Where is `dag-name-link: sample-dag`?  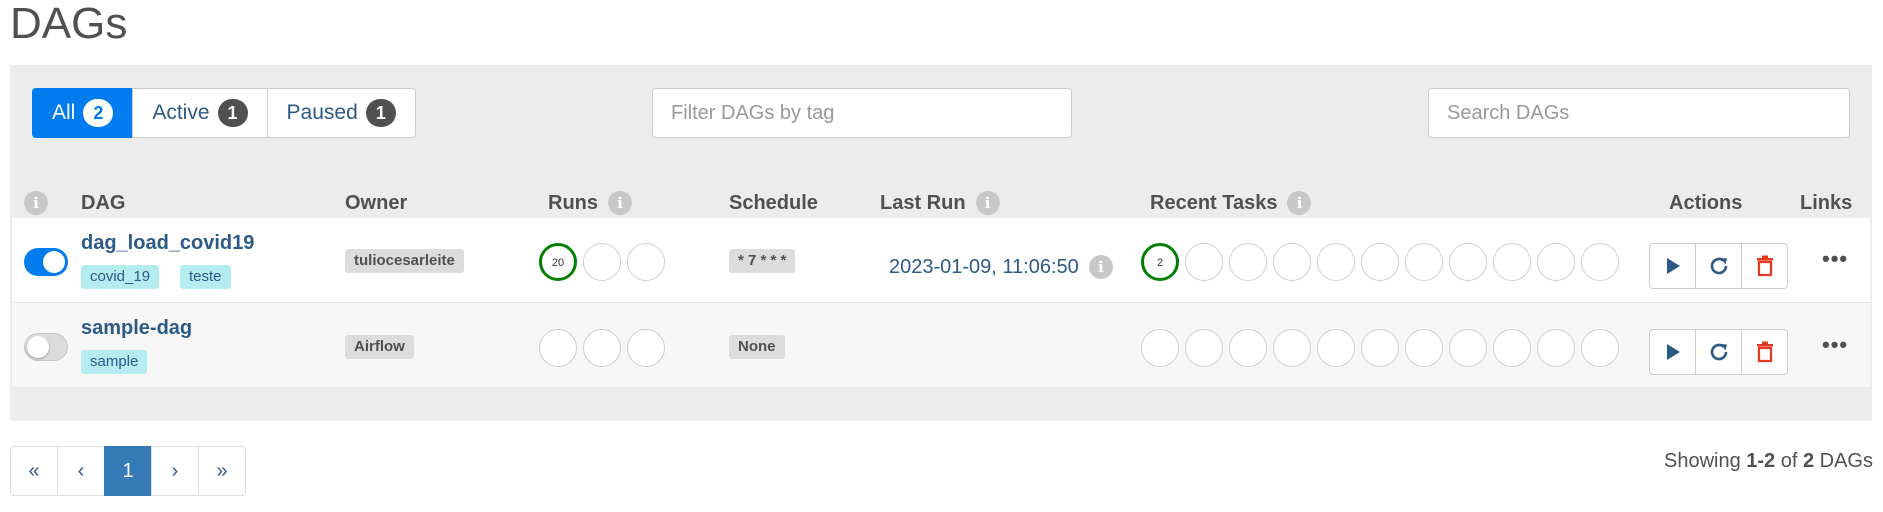 dag-name-link: sample-dag is located at coordinates (136, 328).